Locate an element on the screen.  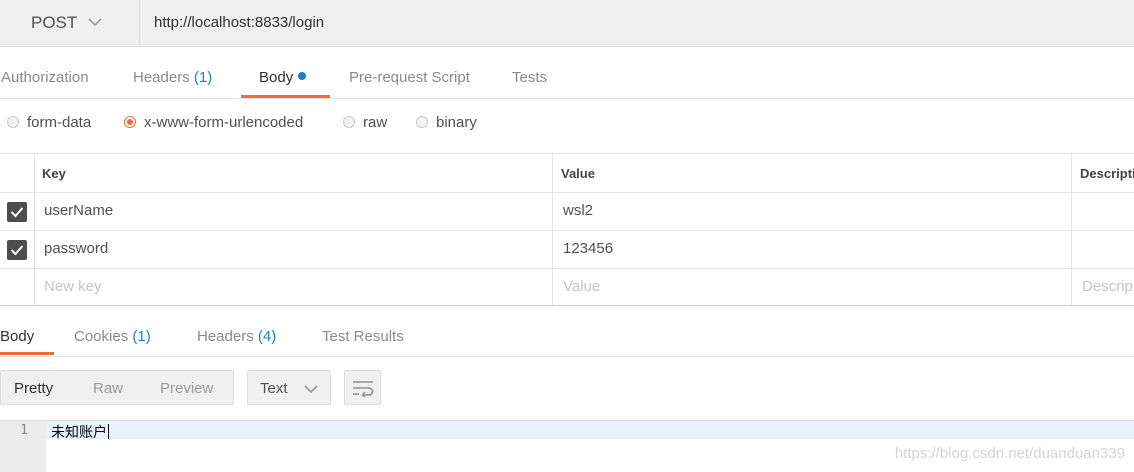
column-header-value: Value is located at coordinates (578, 173).